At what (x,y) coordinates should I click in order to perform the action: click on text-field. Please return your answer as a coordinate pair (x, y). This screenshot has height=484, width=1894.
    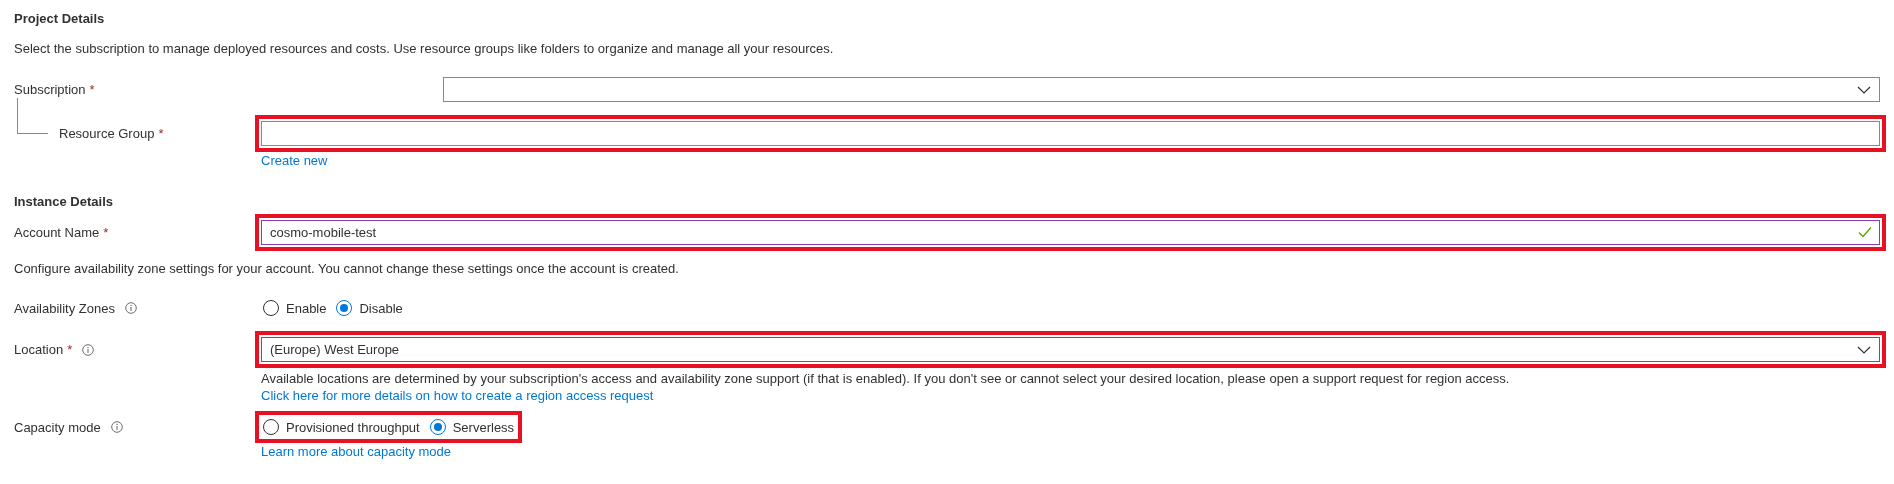
    Looking at the image, I should click on (1070, 133).